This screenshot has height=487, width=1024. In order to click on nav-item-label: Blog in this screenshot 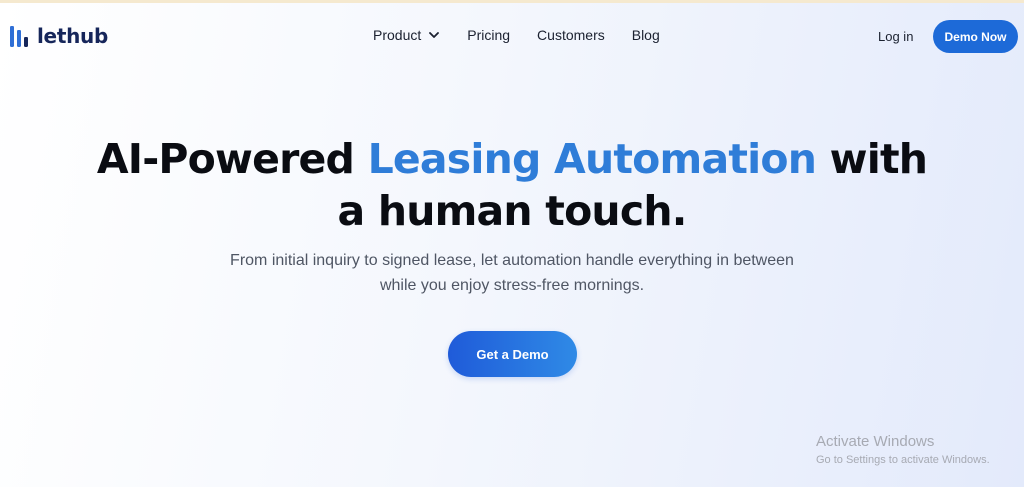, I will do `click(645, 35)`.